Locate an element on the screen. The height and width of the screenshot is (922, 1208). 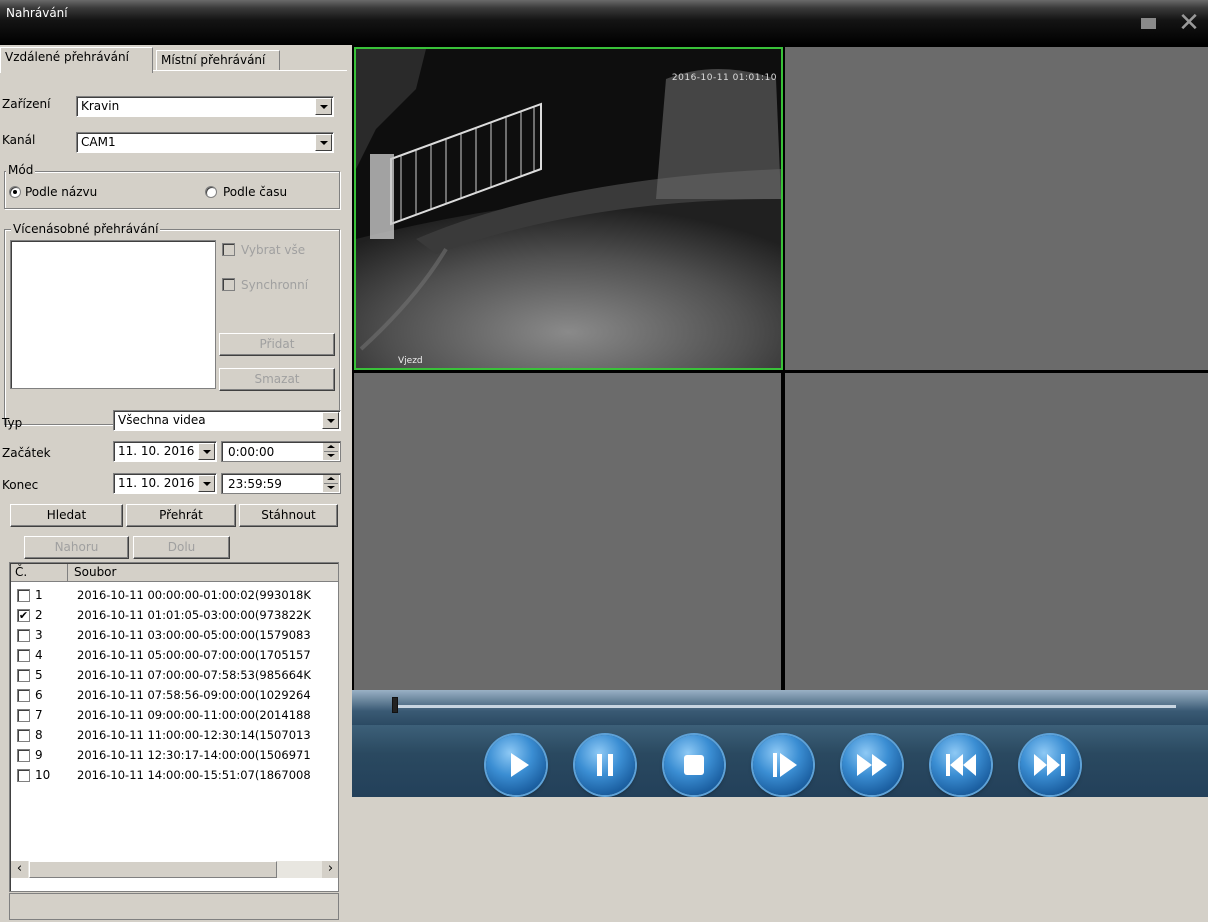
row-checkbox: ✔ is located at coordinates (23, 615).